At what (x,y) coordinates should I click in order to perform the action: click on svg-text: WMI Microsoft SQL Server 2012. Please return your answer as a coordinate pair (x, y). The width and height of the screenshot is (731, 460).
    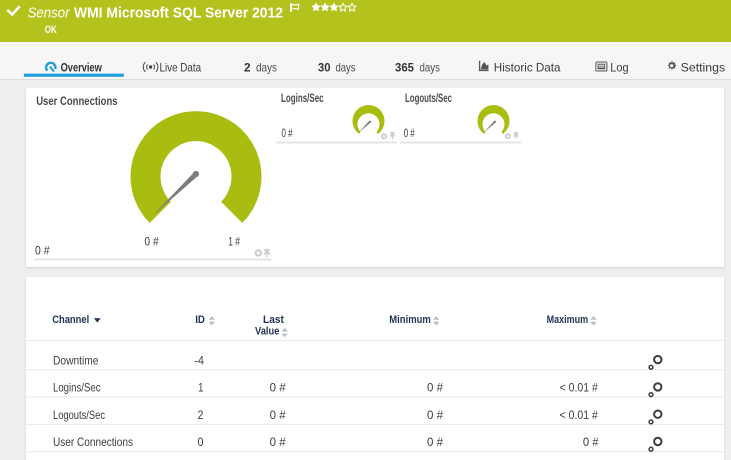
    Looking at the image, I should click on (178, 12).